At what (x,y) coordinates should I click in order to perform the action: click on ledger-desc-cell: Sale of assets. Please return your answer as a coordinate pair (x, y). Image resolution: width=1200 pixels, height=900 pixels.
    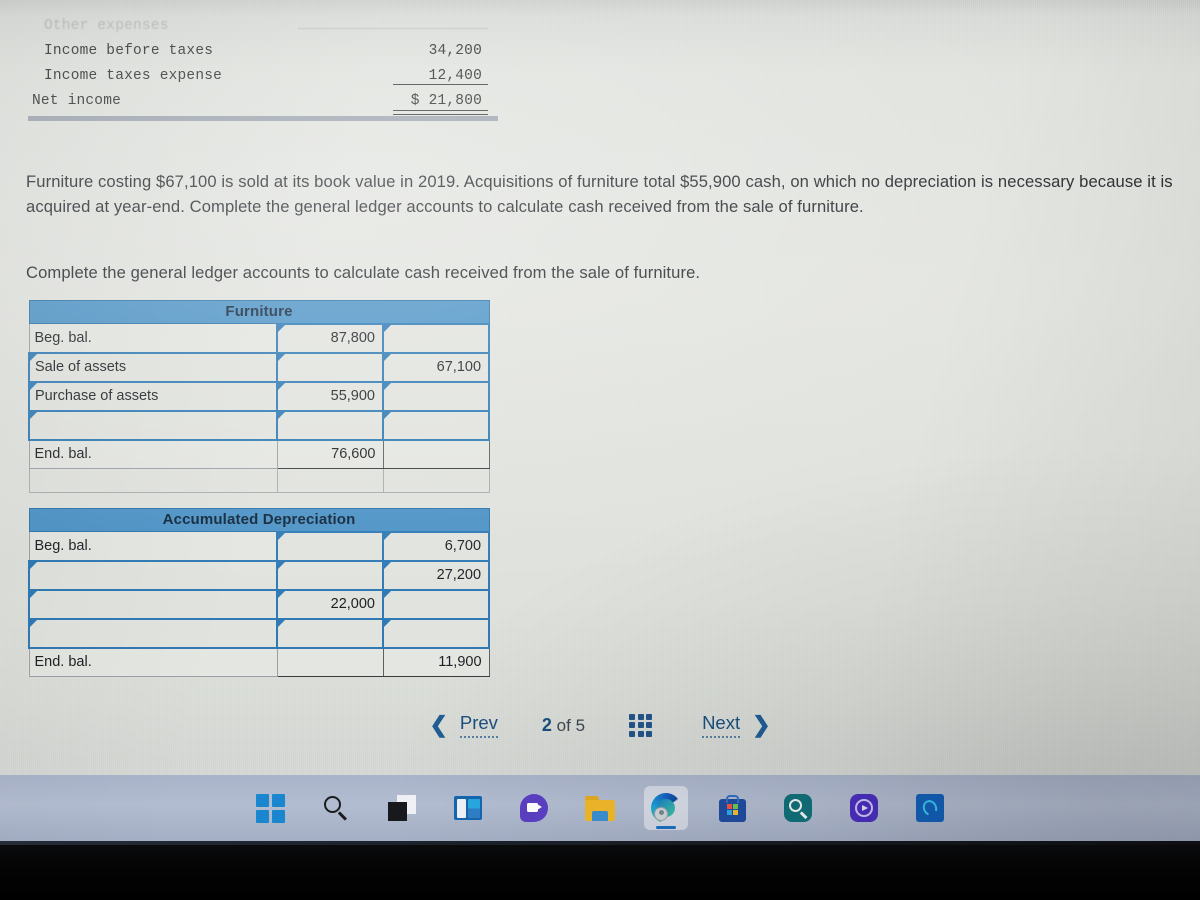
    Looking at the image, I should click on (153, 367).